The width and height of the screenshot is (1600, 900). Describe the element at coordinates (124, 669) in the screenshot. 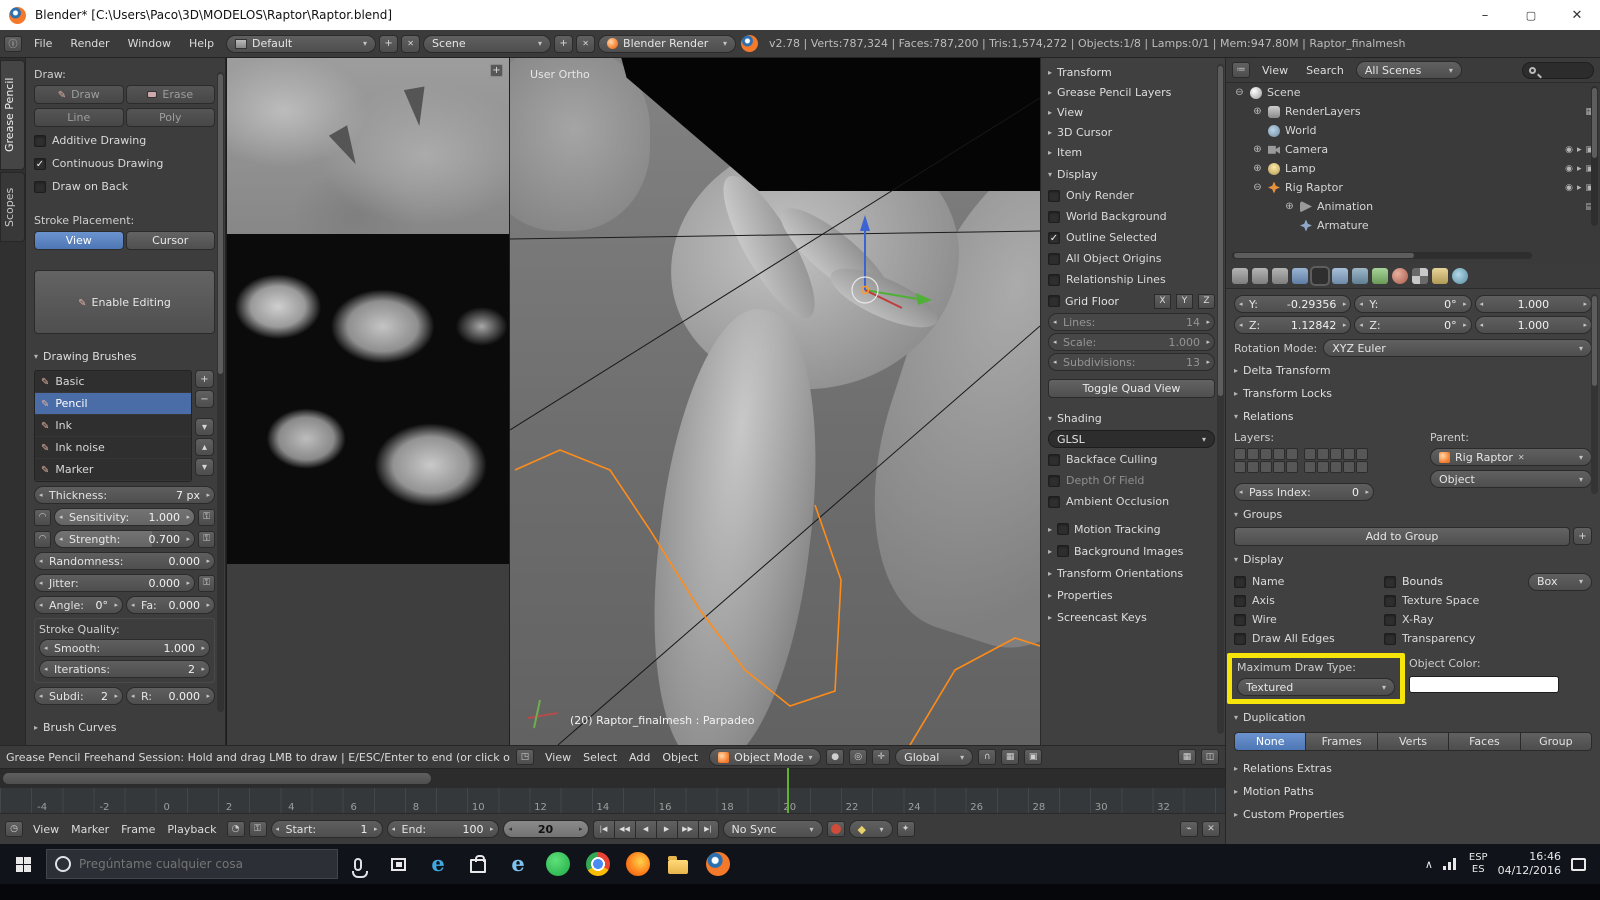

I see `iterations-field: Iterations: 2` at that location.